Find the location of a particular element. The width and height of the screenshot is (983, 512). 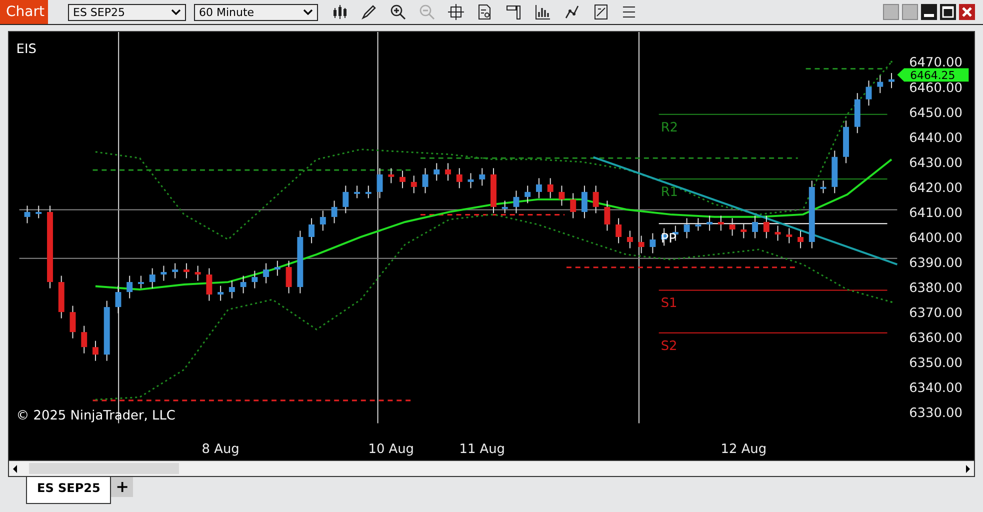

pencil-icon is located at coordinates (369, 12).